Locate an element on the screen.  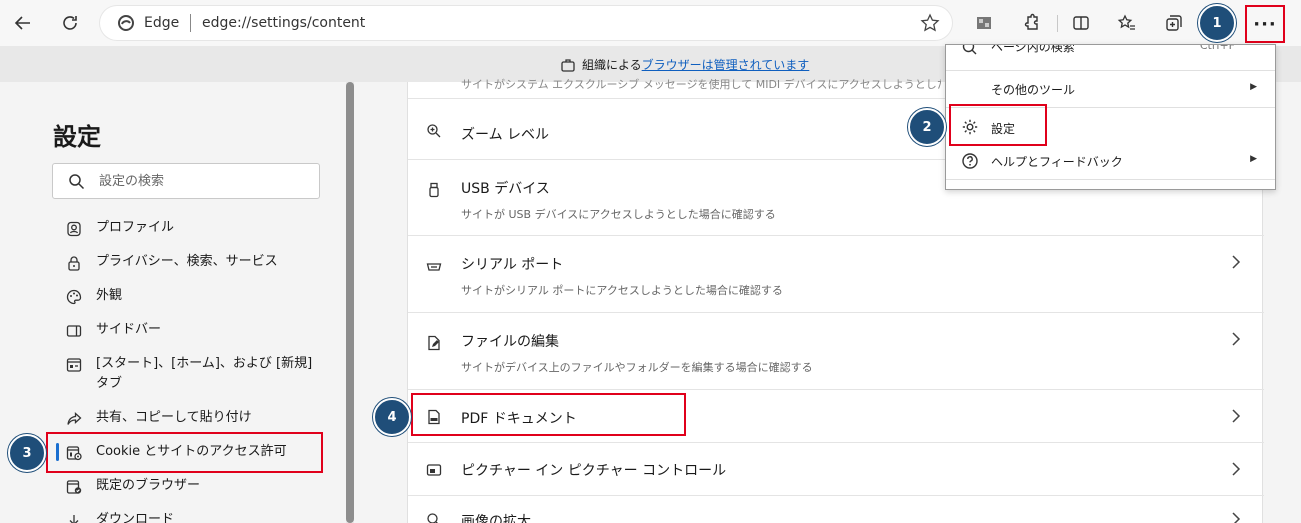
url-text: edge://settings/content is located at coordinates (283, 23).